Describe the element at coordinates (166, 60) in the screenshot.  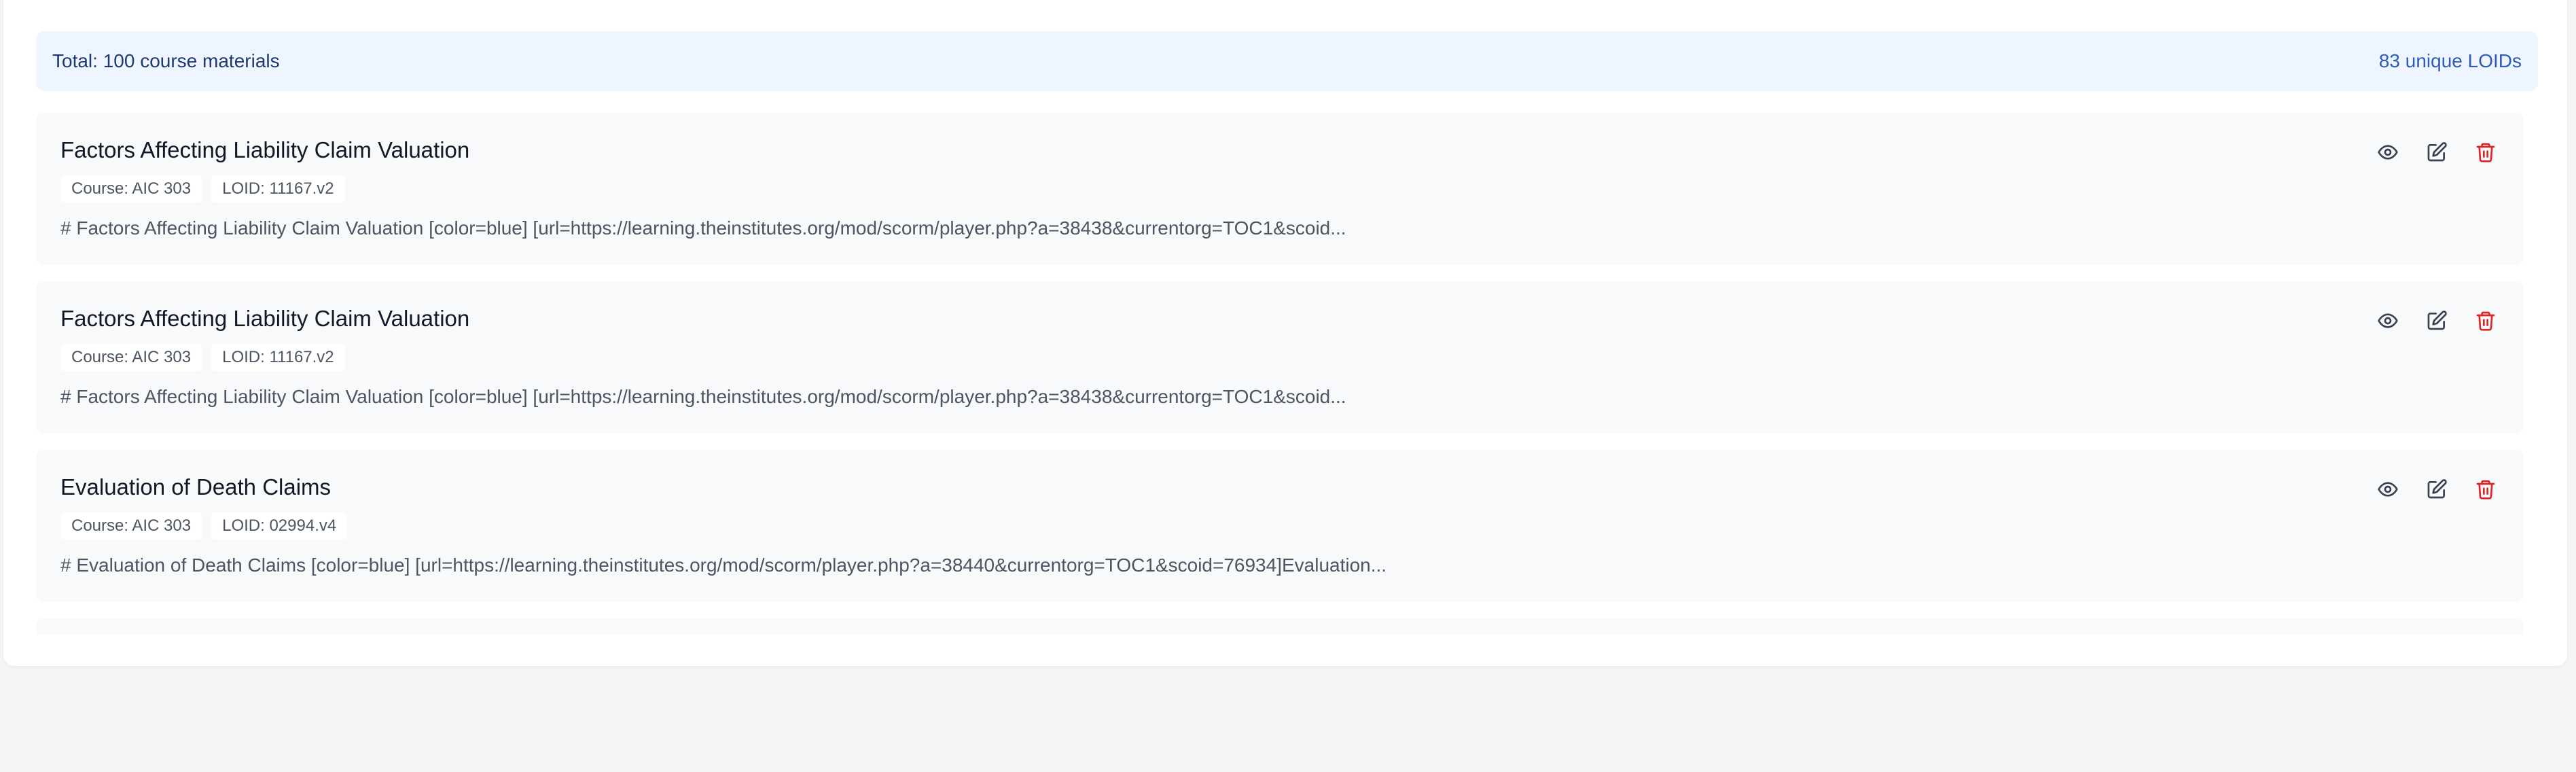
I see `total-count: Total: 100 course materials` at that location.